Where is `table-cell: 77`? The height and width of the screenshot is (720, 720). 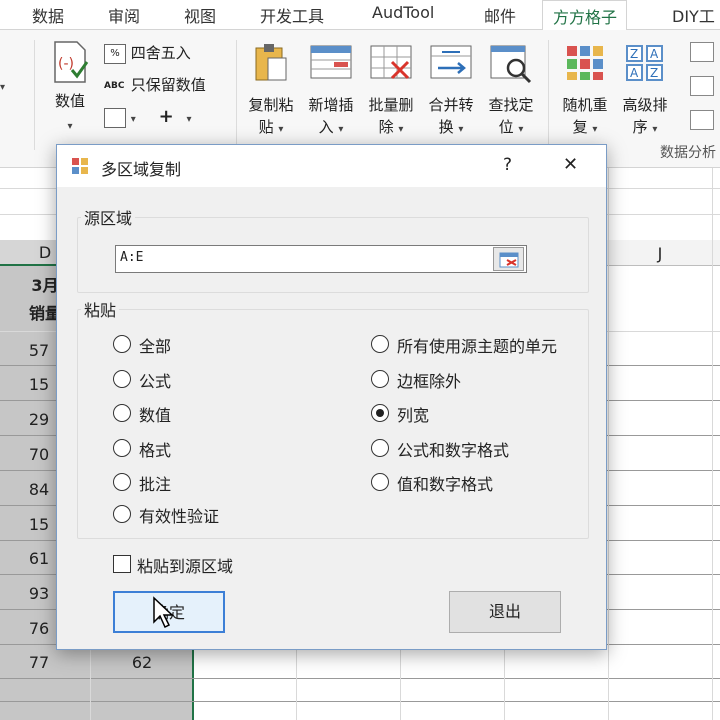 table-cell: 77 is located at coordinates (39, 662).